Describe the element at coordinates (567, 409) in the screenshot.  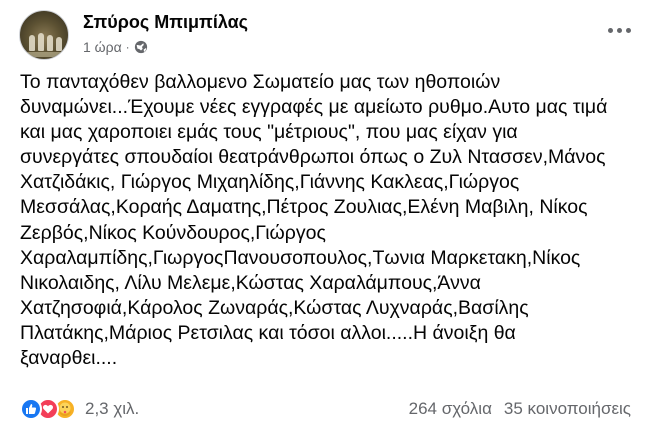
I see `shares-count-link: 35 κοινοποιήσεις` at that location.